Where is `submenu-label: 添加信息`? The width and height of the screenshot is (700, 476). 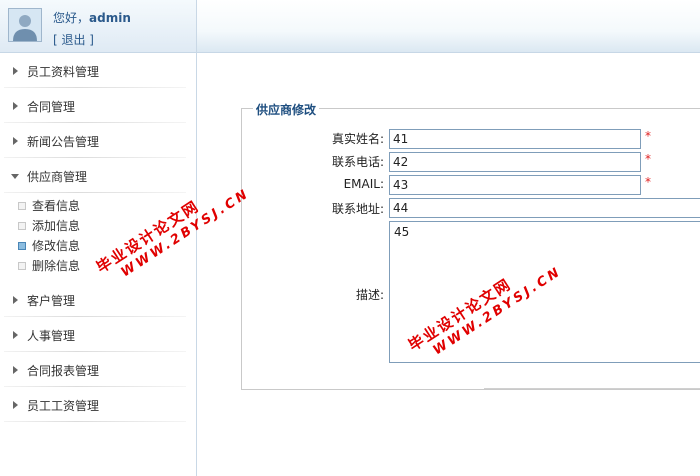 submenu-label: 添加信息 is located at coordinates (56, 226).